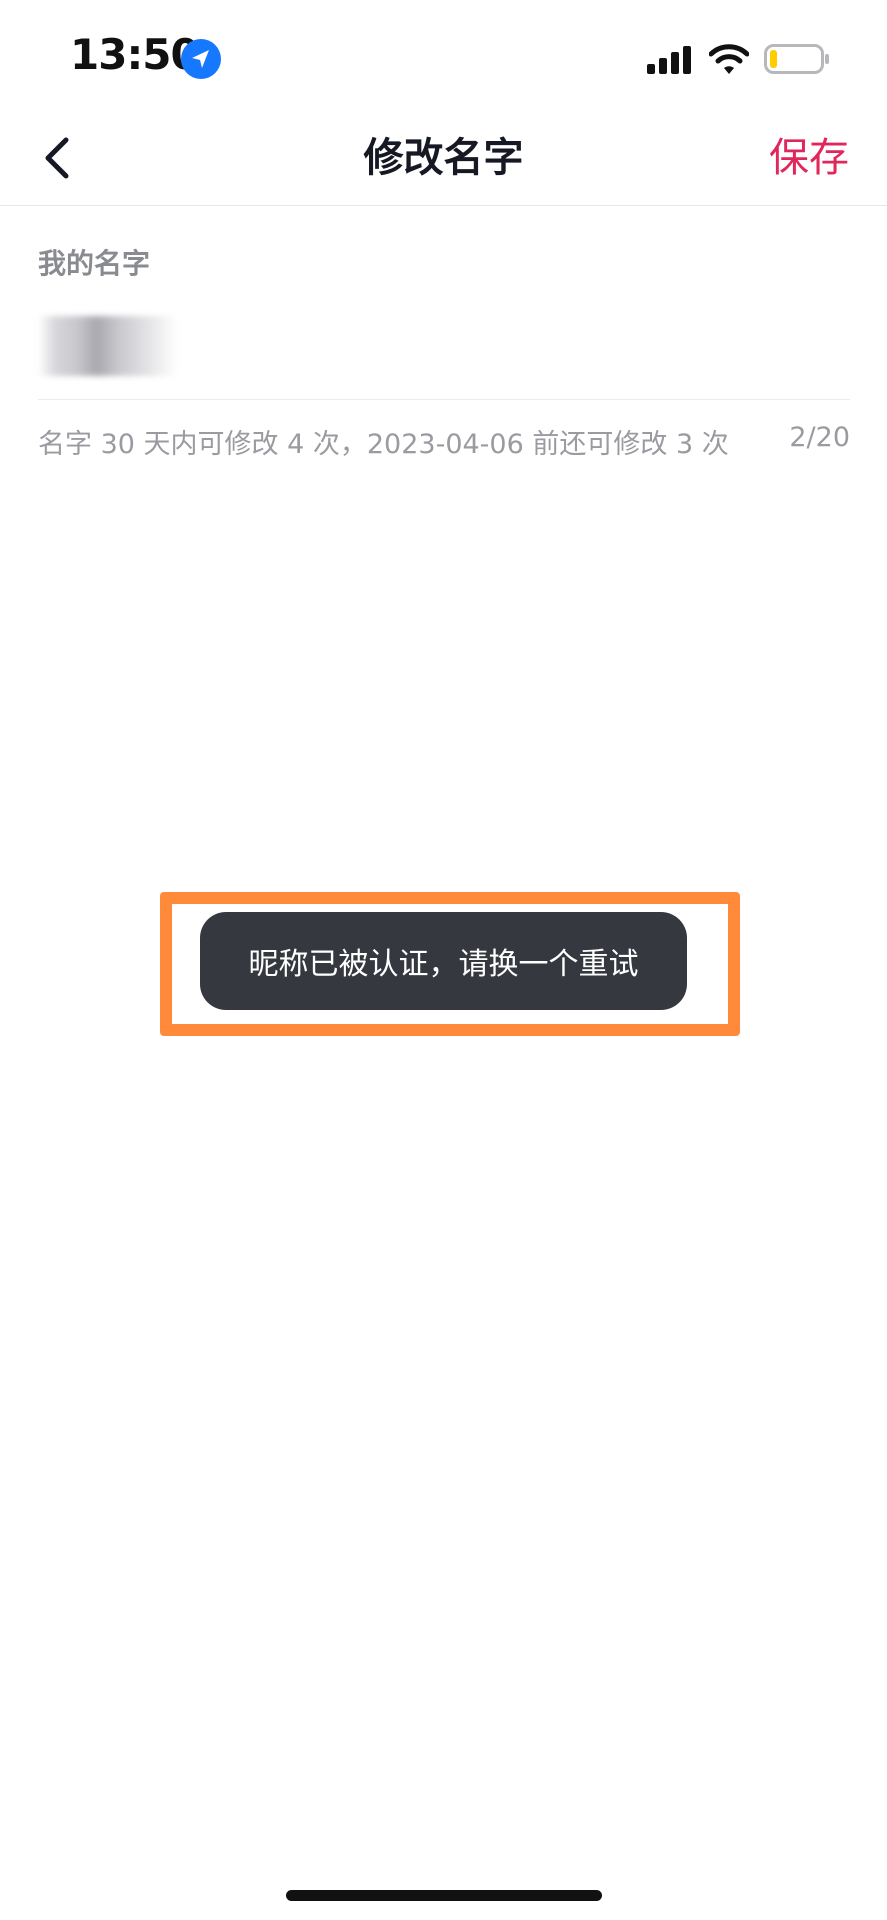 The height and width of the screenshot is (1920, 887). I want to click on name-input, so click(444, 350).